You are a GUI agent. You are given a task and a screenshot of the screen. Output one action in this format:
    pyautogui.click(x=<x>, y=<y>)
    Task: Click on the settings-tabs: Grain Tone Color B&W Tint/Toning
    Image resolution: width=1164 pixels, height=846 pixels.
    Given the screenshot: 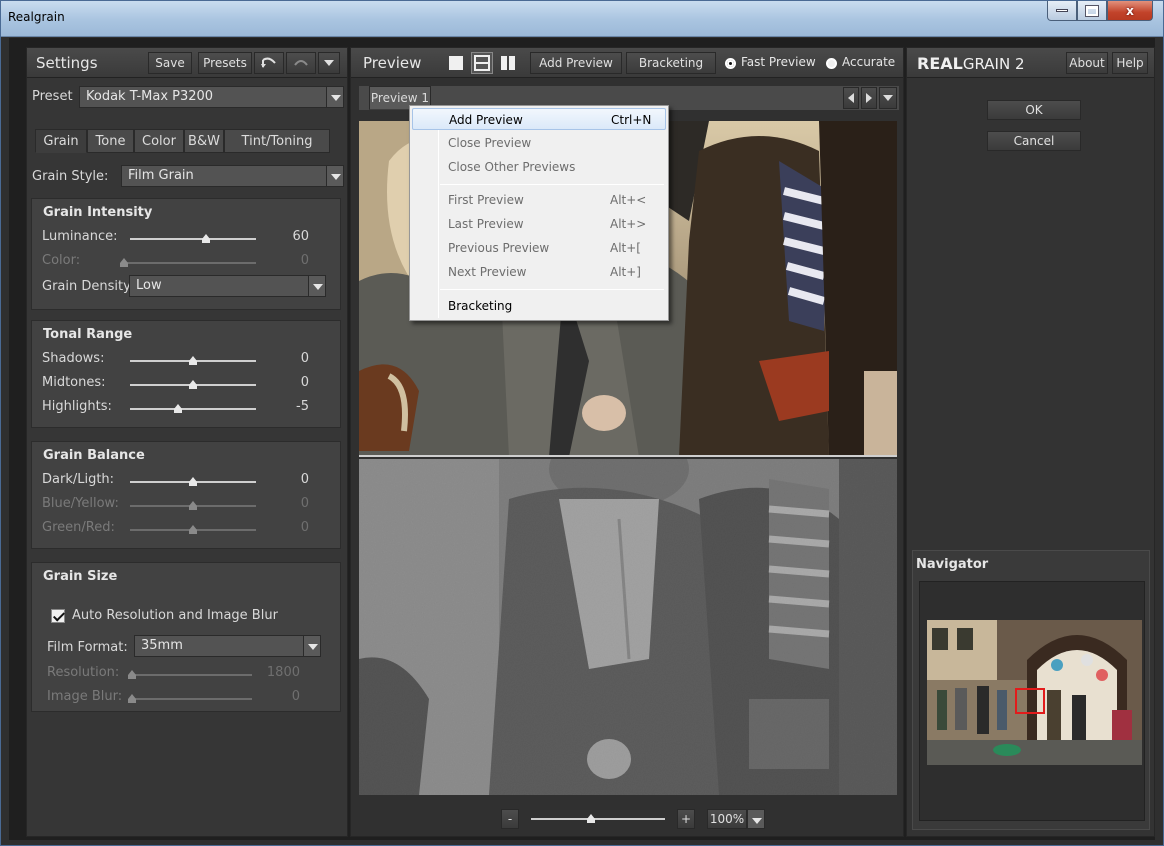 What is the action you would take?
    pyautogui.click(x=188, y=141)
    